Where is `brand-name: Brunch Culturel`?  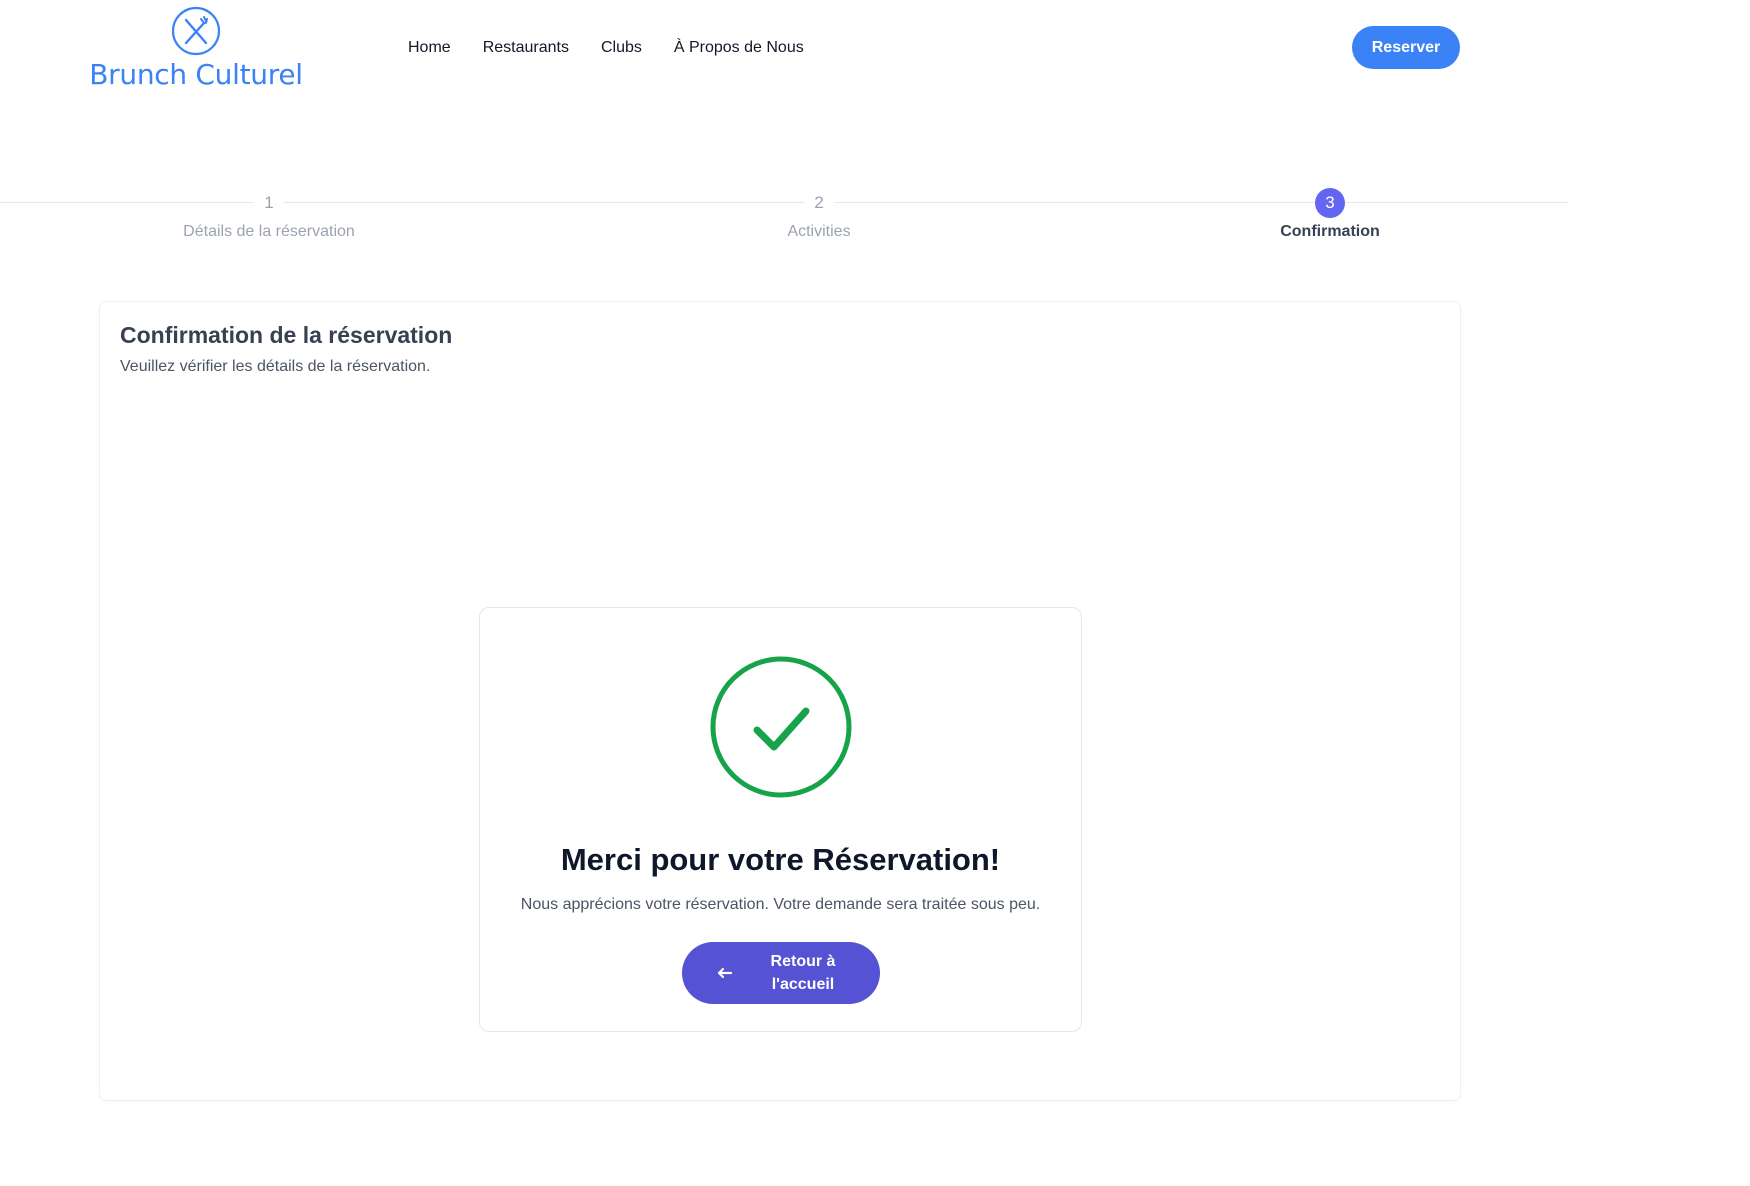
brand-name: Brunch Culturel is located at coordinates (196, 74).